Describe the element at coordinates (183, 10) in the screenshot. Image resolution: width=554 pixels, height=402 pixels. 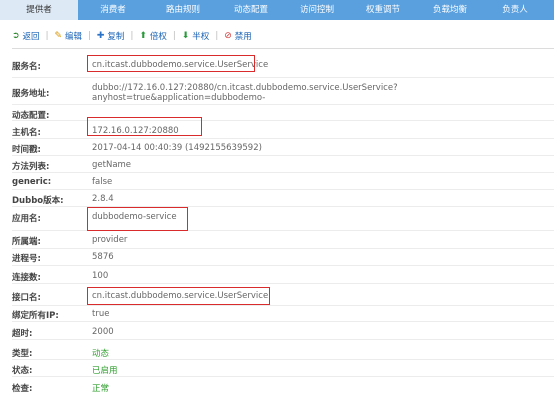
I see `tab-routes: 路由规则` at that location.